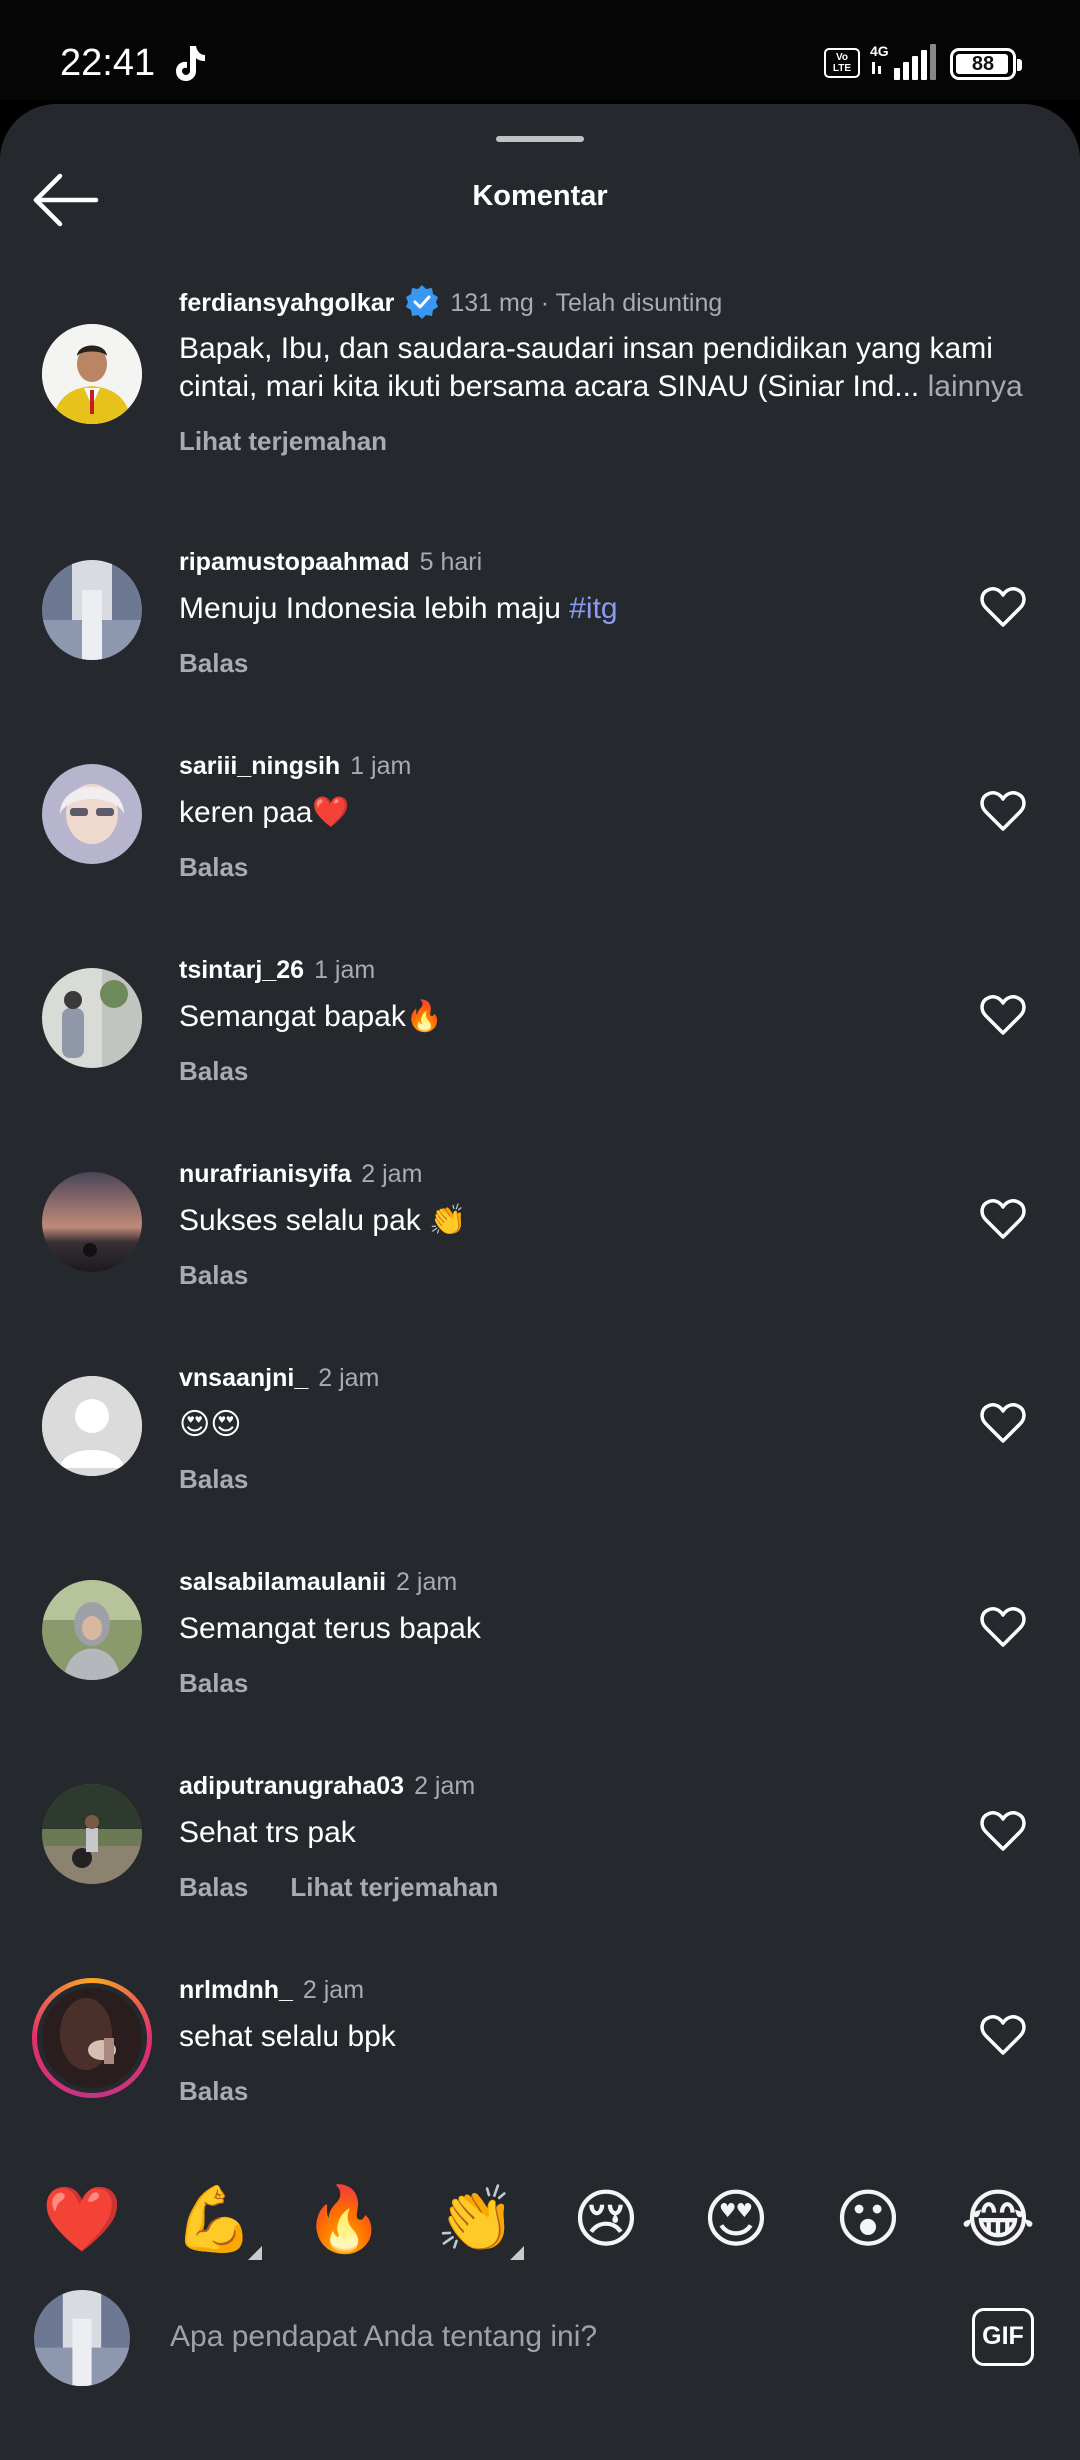 Image resolution: width=1080 pixels, height=2460 pixels. Describe the element at coordinates (92, 1426) in the screenshot. I see `default-avatar-icon` at that location.